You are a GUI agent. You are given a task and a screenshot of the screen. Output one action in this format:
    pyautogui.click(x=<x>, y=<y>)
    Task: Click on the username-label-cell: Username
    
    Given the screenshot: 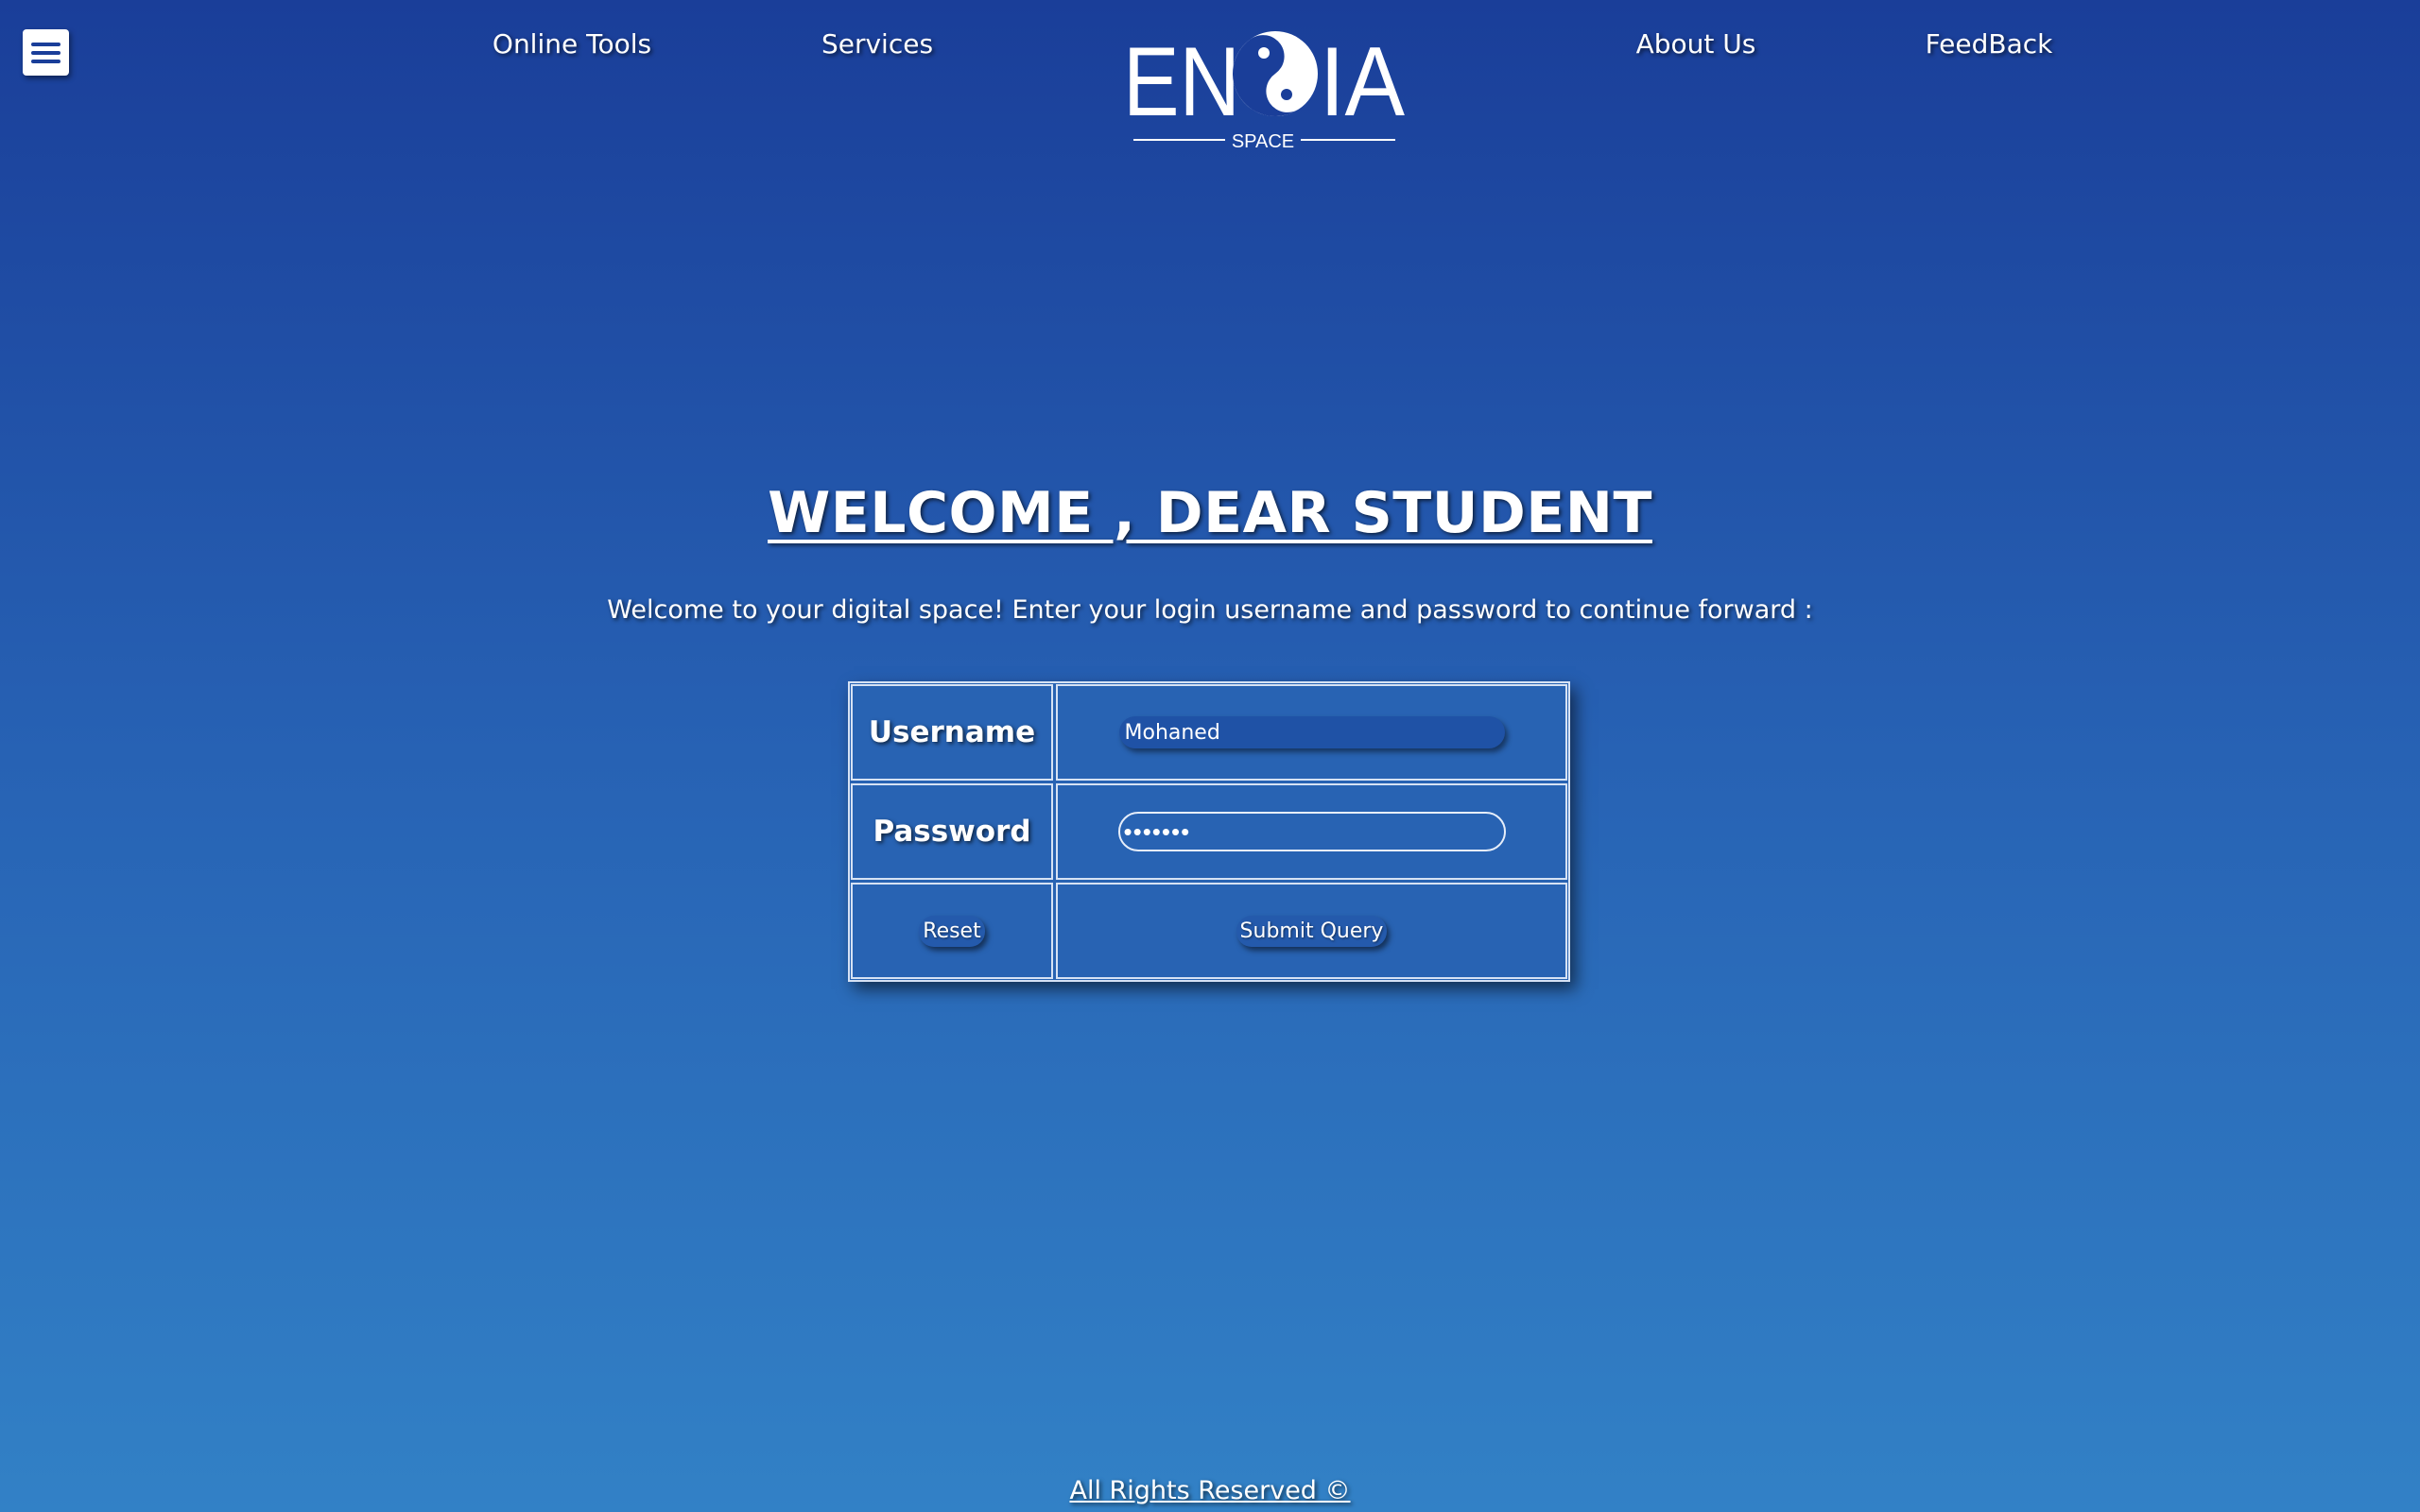 What is the action you would take?
    pyautogui.click(x=952, y=732)
    